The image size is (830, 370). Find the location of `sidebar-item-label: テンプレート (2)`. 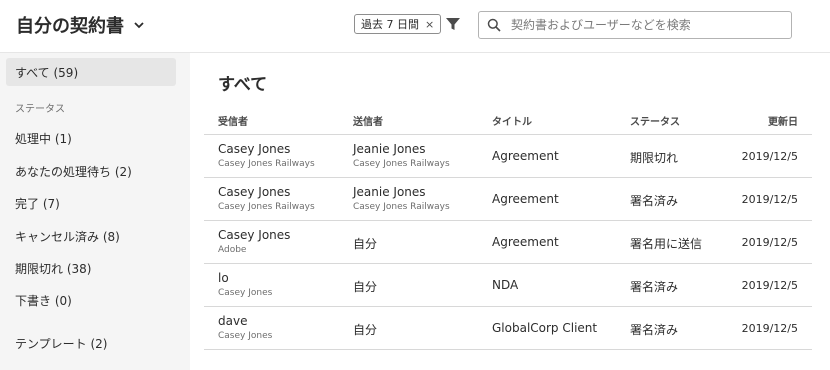

sidebar-item-label: テンプレート (2) is located at coordinates (61, 343).